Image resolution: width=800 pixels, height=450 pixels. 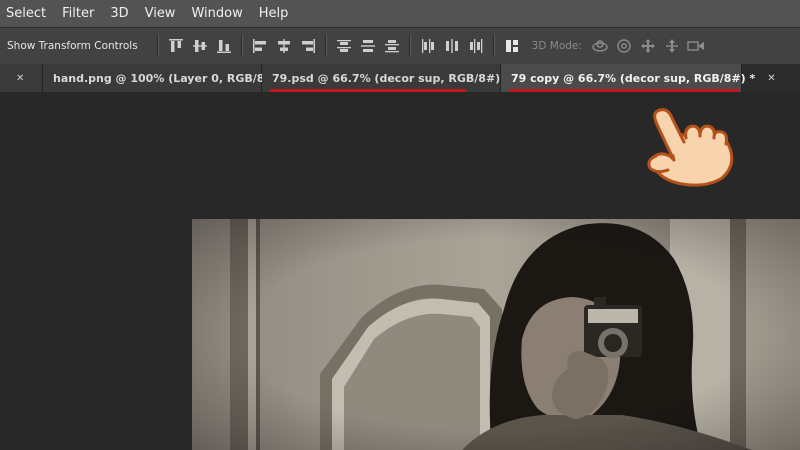 I want to click on align-vertical-centers-icon, so click(x=200, y=46).